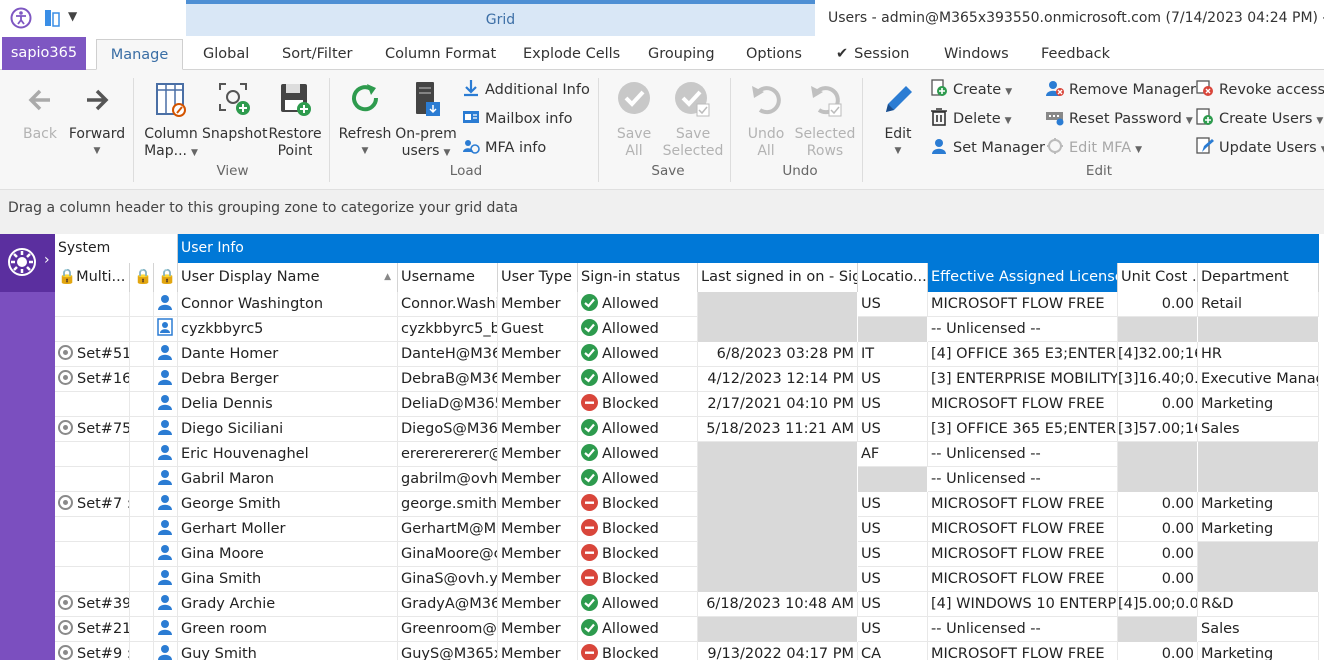 The width and height of the screenshot is (1324, 660). What do you see at coordinates (748, 248) in the screenshot?
I see `band-user-info: User Info` at bounding box center [748, 248].